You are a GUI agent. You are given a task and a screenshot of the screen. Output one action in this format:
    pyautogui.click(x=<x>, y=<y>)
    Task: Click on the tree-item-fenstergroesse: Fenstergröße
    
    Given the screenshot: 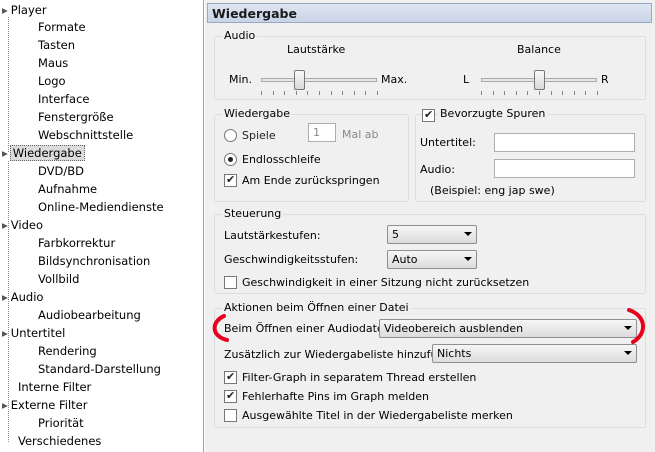 What is the action you would take?
    pyautogui.click(x=76, y=117)
    